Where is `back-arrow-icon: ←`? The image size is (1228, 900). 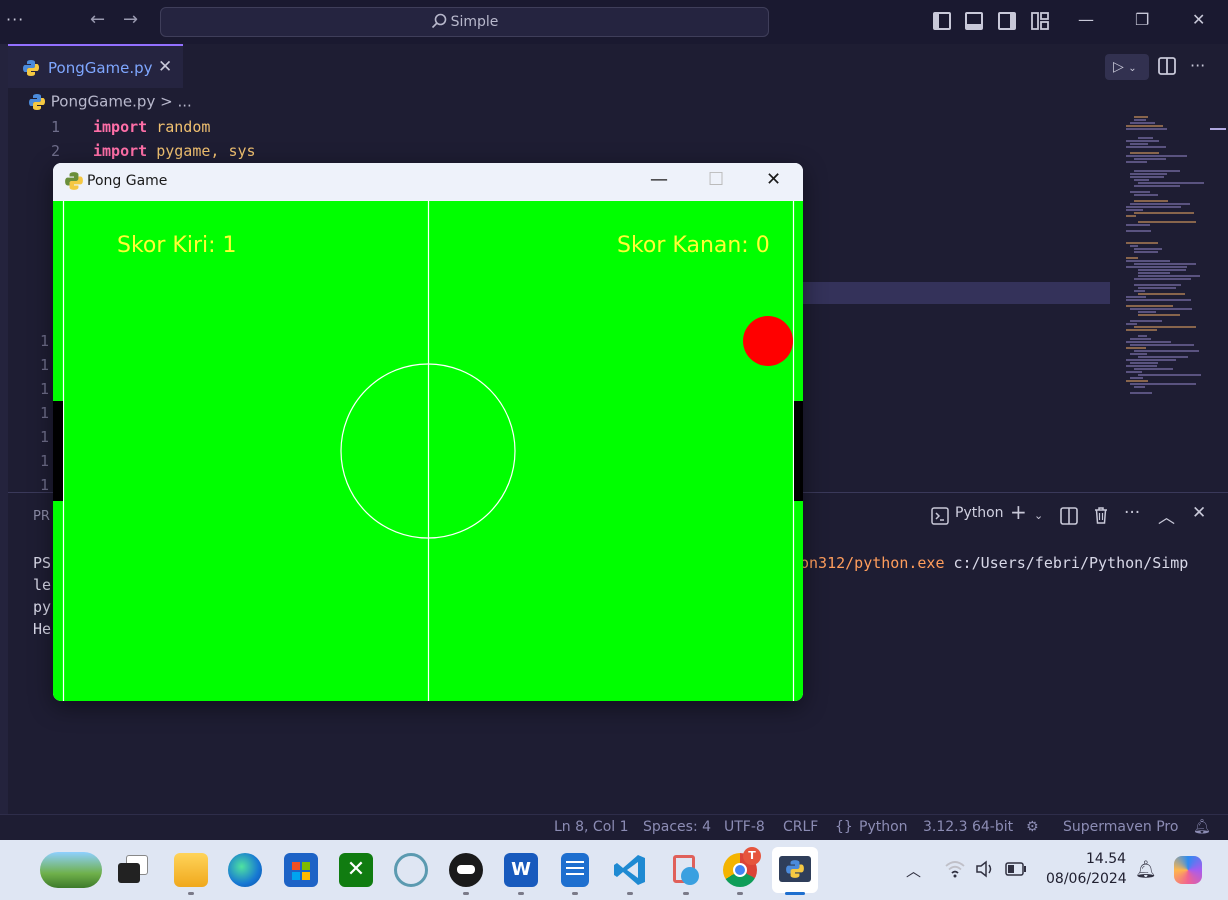 back-arrow-icon: ← is located at coordinates (97, 19).